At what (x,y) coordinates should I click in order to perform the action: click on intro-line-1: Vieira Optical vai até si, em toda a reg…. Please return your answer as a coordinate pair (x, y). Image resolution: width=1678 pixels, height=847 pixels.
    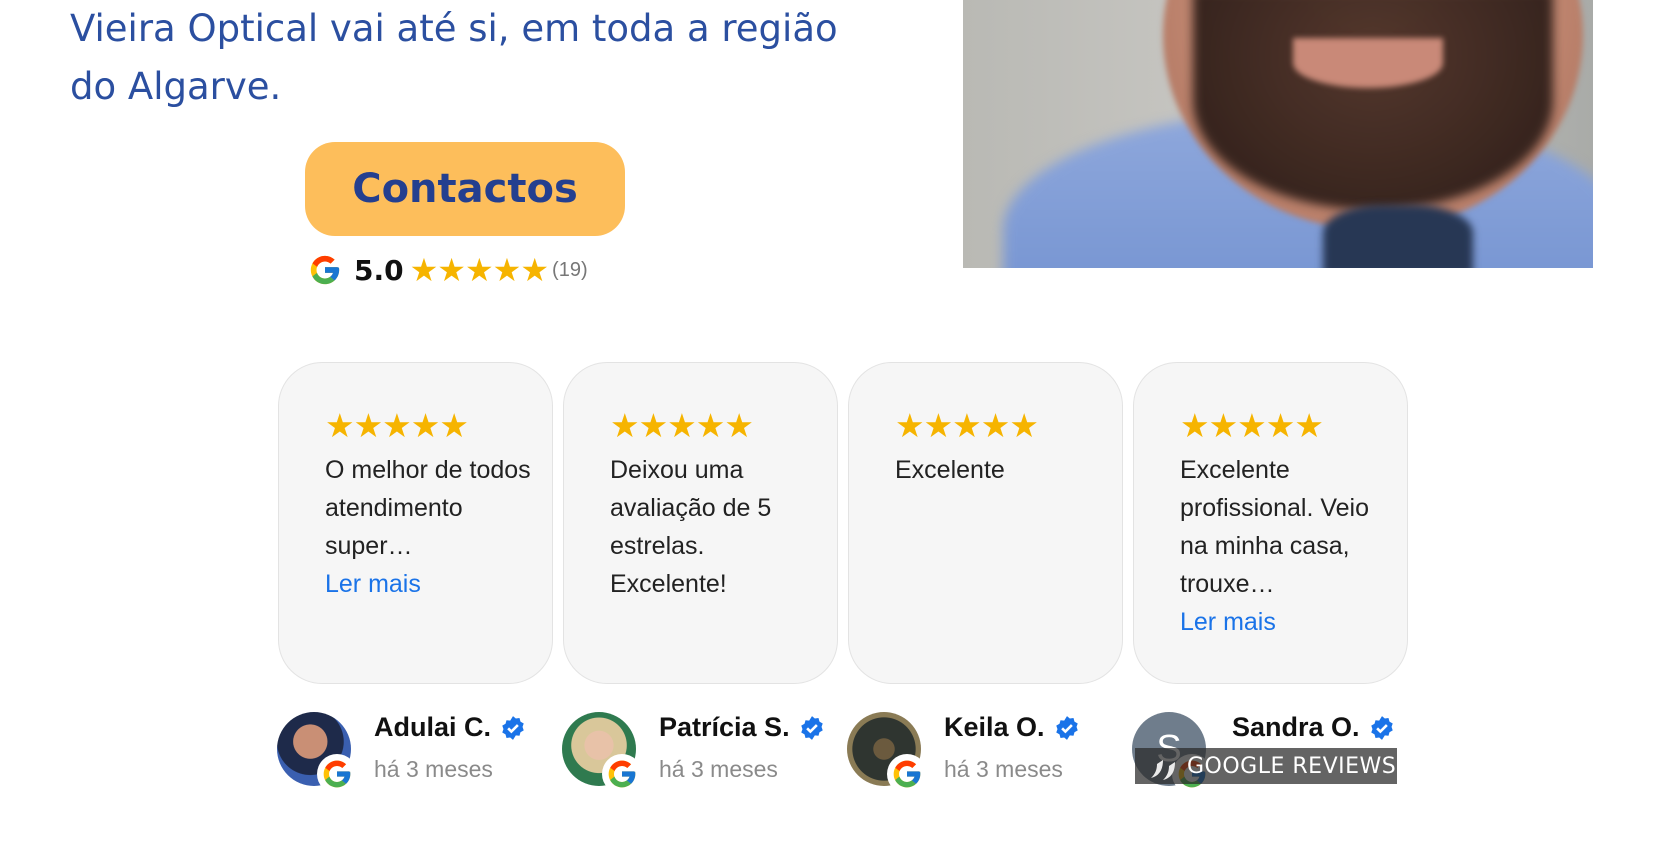
    Looking at the image, I should click on (454, 28).